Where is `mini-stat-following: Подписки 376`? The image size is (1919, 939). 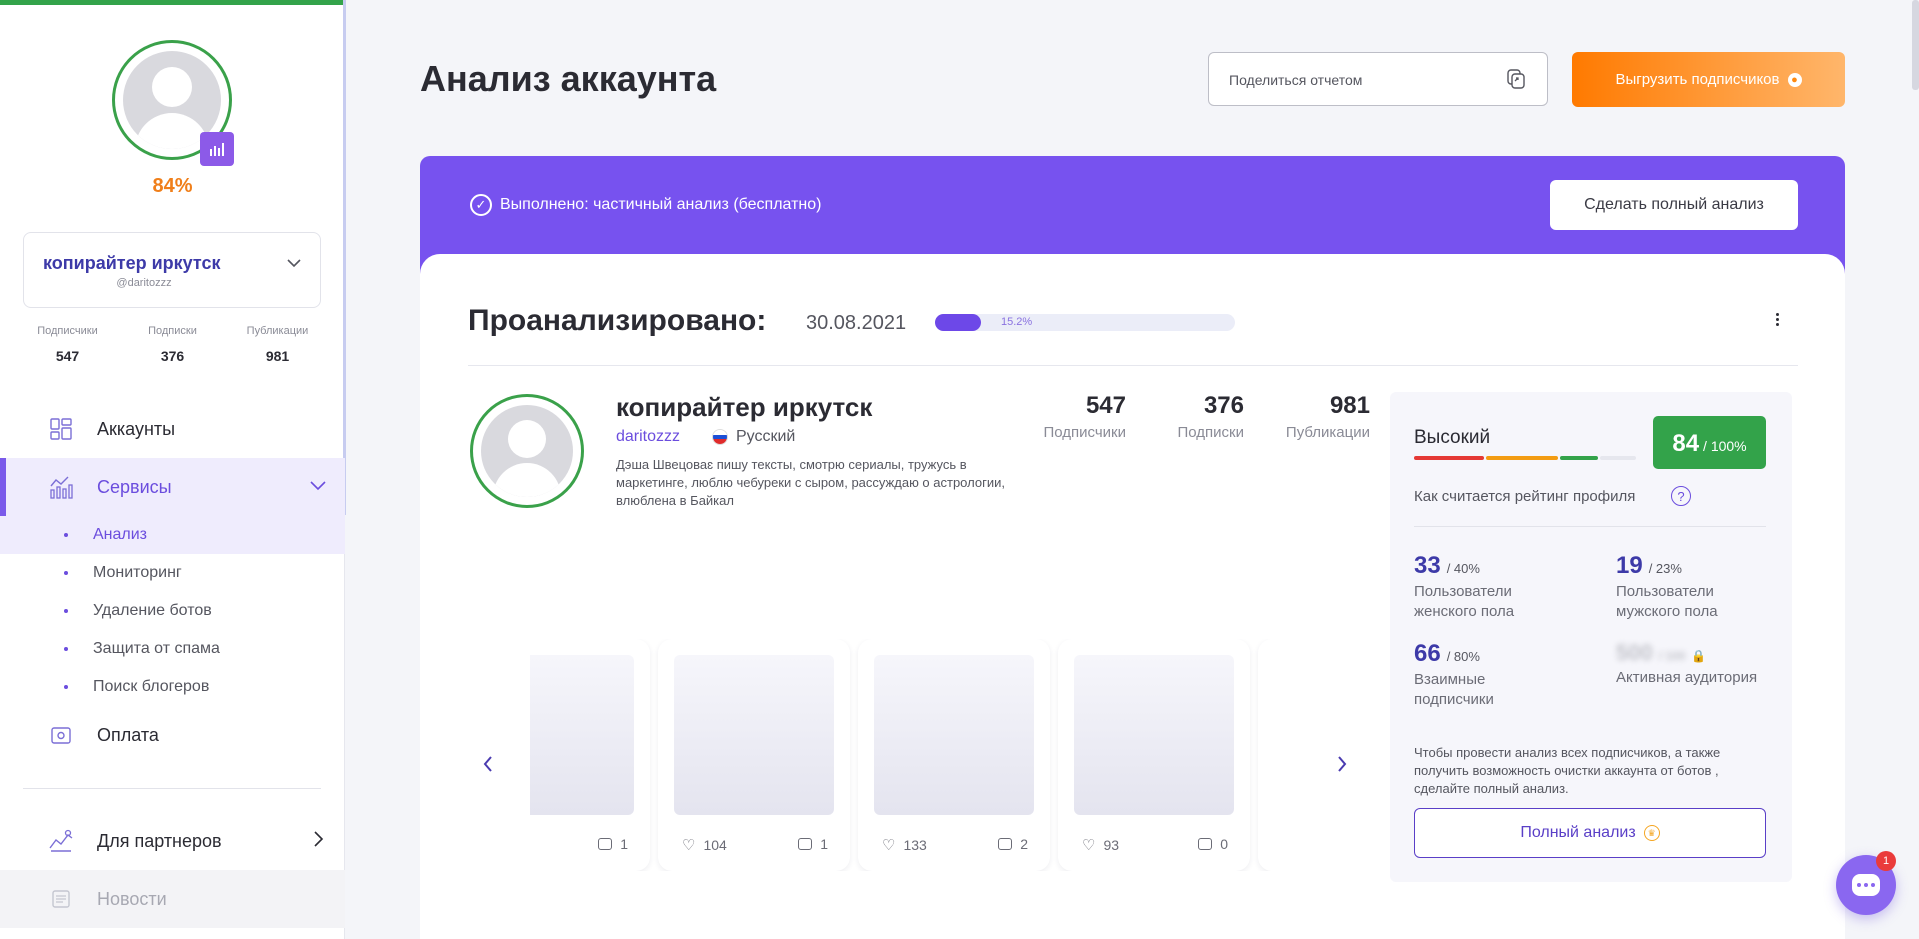 mini-stat-following: Подписки 376 is located at coordinates (172, 344).